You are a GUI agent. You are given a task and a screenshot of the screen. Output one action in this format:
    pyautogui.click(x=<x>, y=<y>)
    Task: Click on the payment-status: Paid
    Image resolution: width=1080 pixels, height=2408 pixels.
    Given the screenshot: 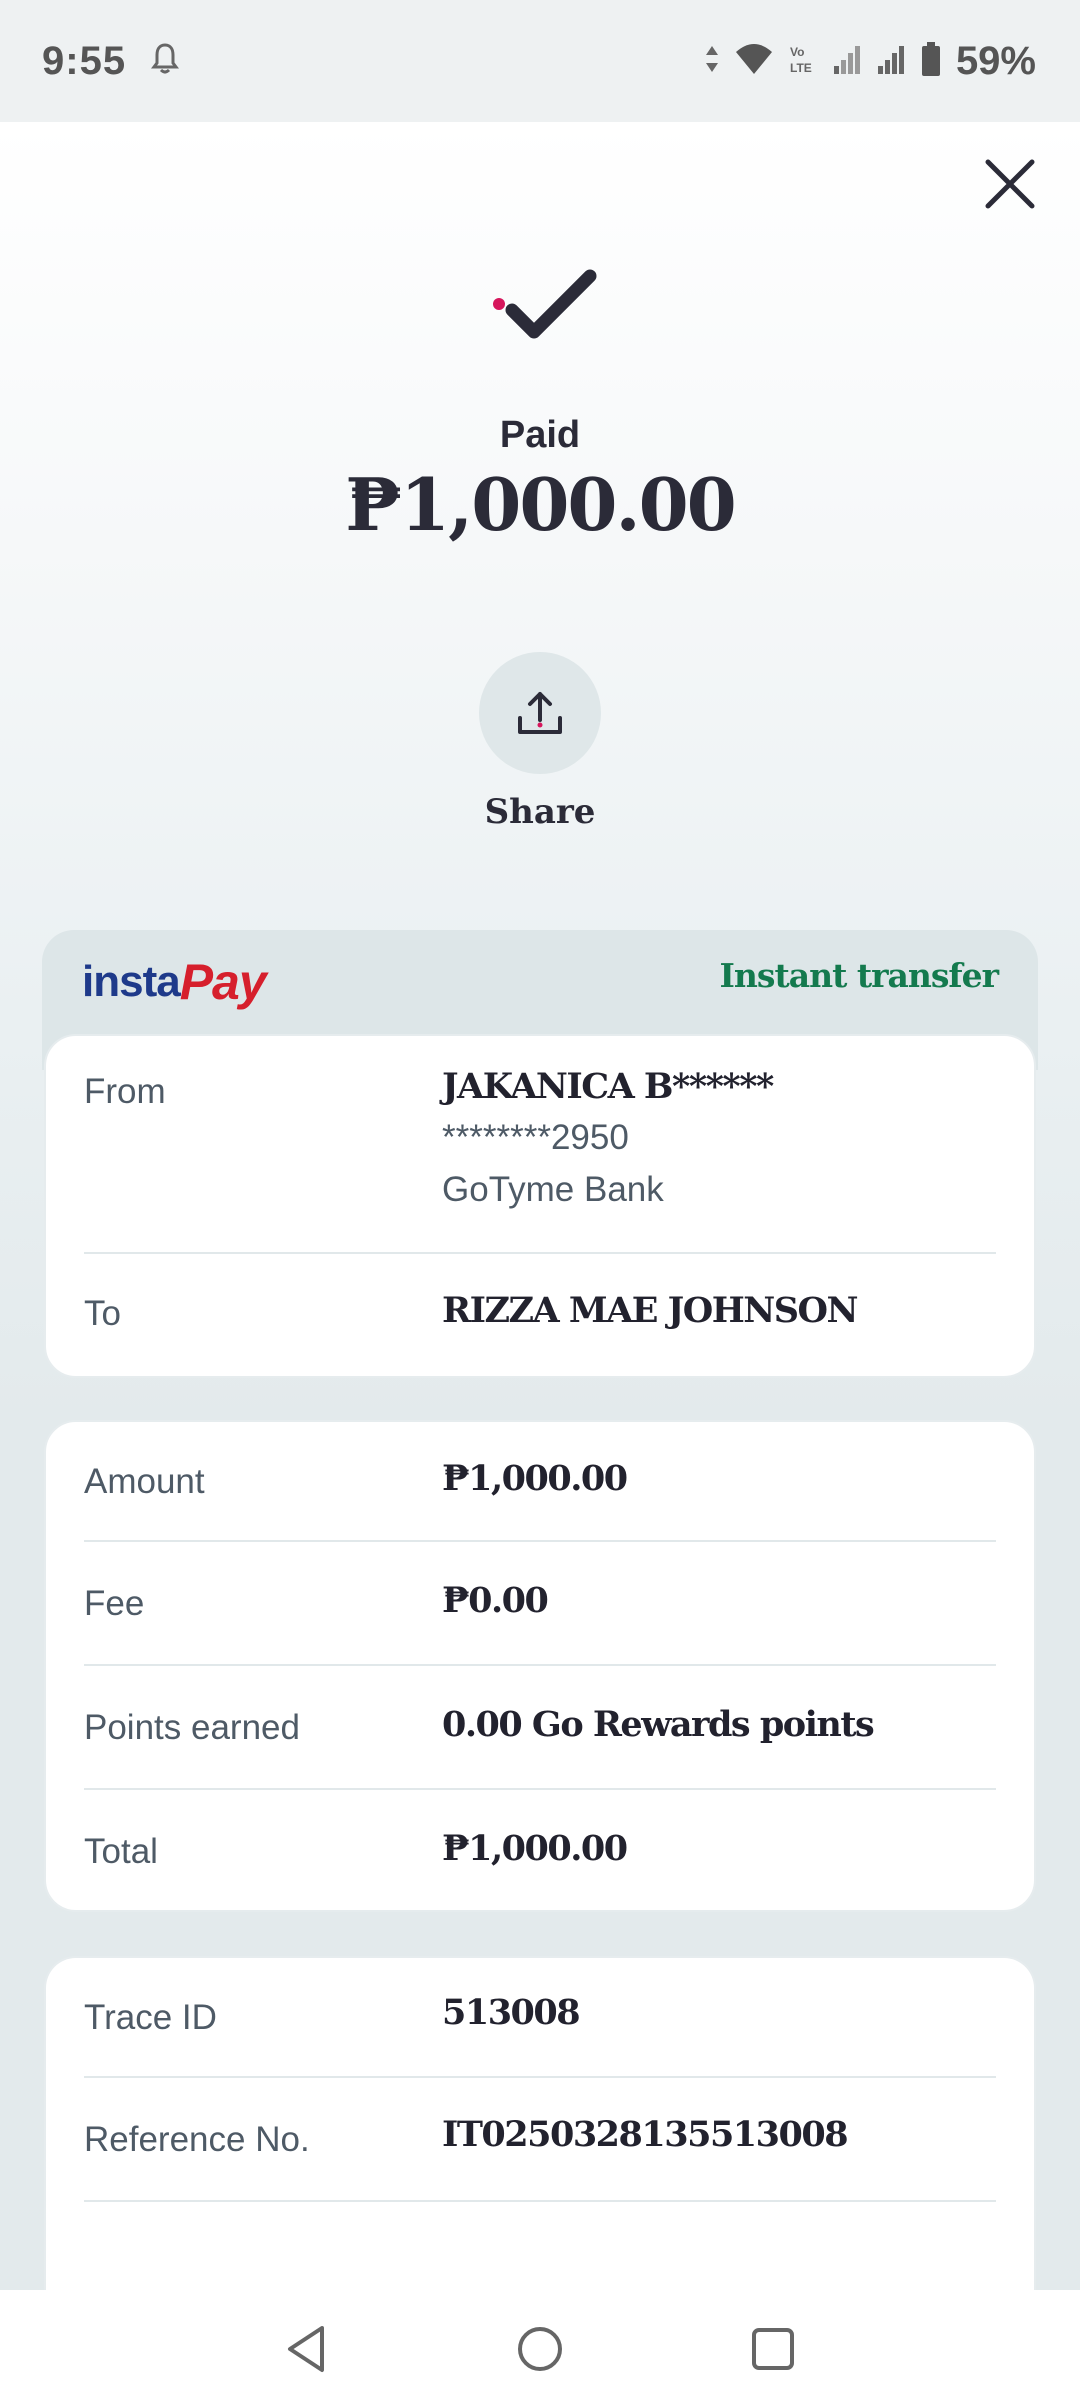 What is the action you would take?
    pyautogui.click(x=540, y=435)
    